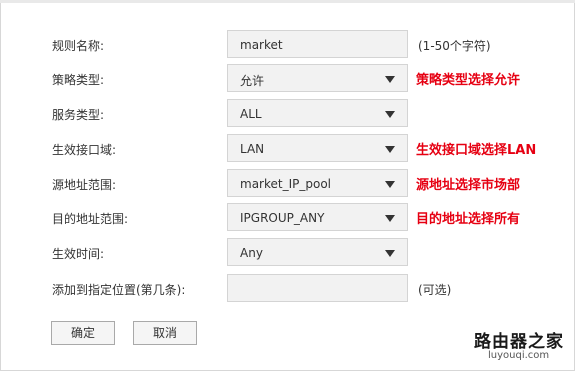 Image resolution: width=575 pixels, height=372 pixels. Describe the element at coordinates (83, 333) in the screenshot. I see `confirm-button: 确定` at that location.